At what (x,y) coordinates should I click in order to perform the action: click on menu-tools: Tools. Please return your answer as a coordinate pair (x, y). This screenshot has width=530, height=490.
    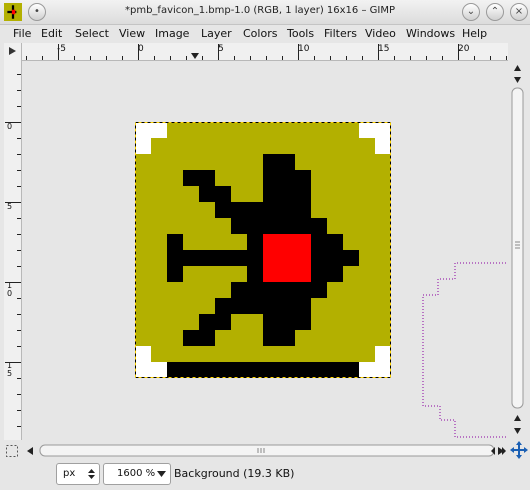
    Looking at the image, I should click on (300, 33).